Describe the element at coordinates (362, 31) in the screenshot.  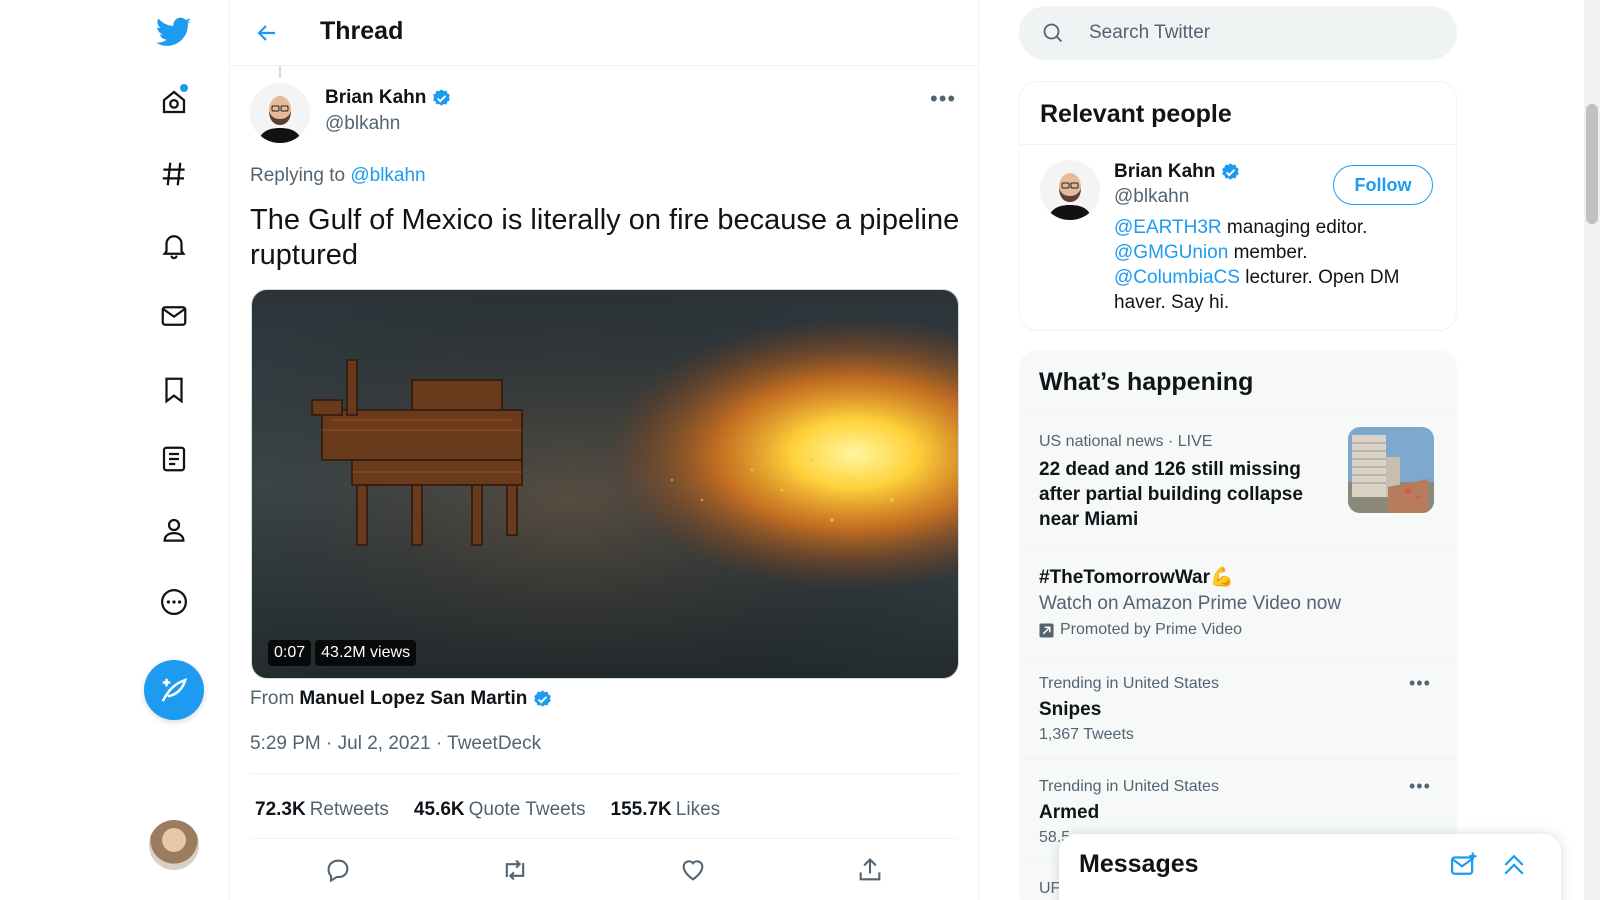
I see `page-title: Thread` at that location.